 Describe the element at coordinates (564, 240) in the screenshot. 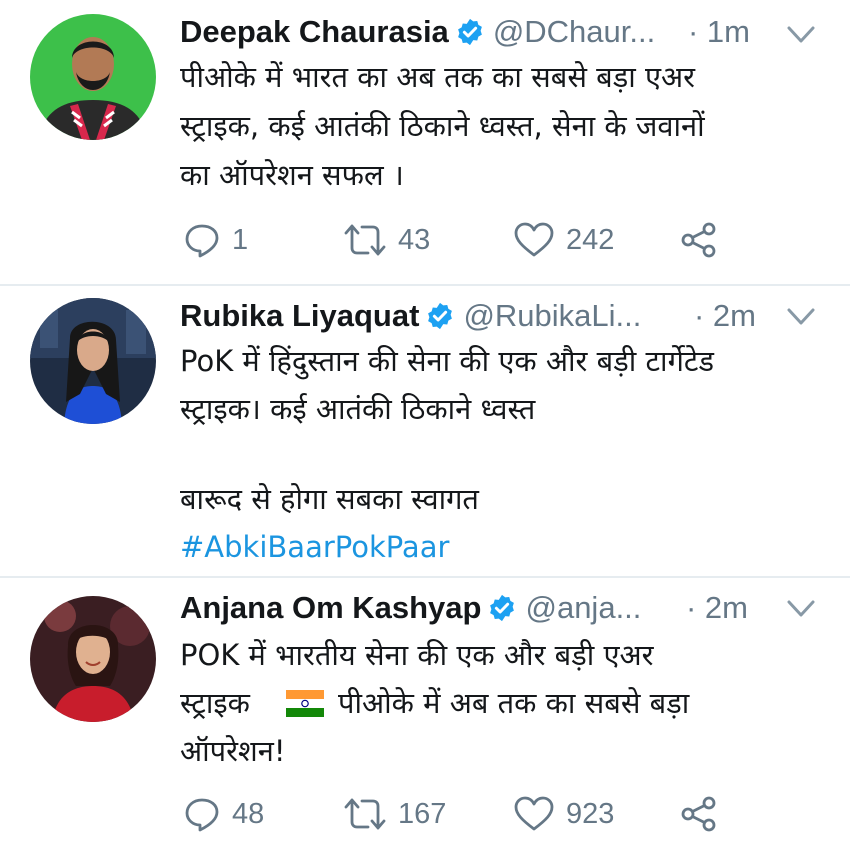

I see `like-button: 242` at that location.